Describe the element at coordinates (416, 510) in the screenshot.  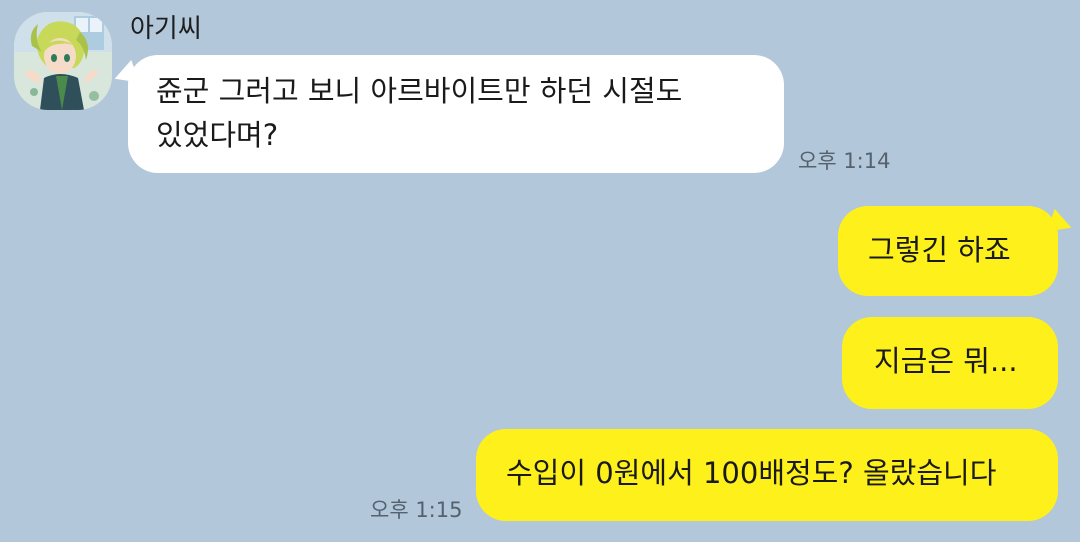
I see `message-timestamp: 오후 1:15` at that location.